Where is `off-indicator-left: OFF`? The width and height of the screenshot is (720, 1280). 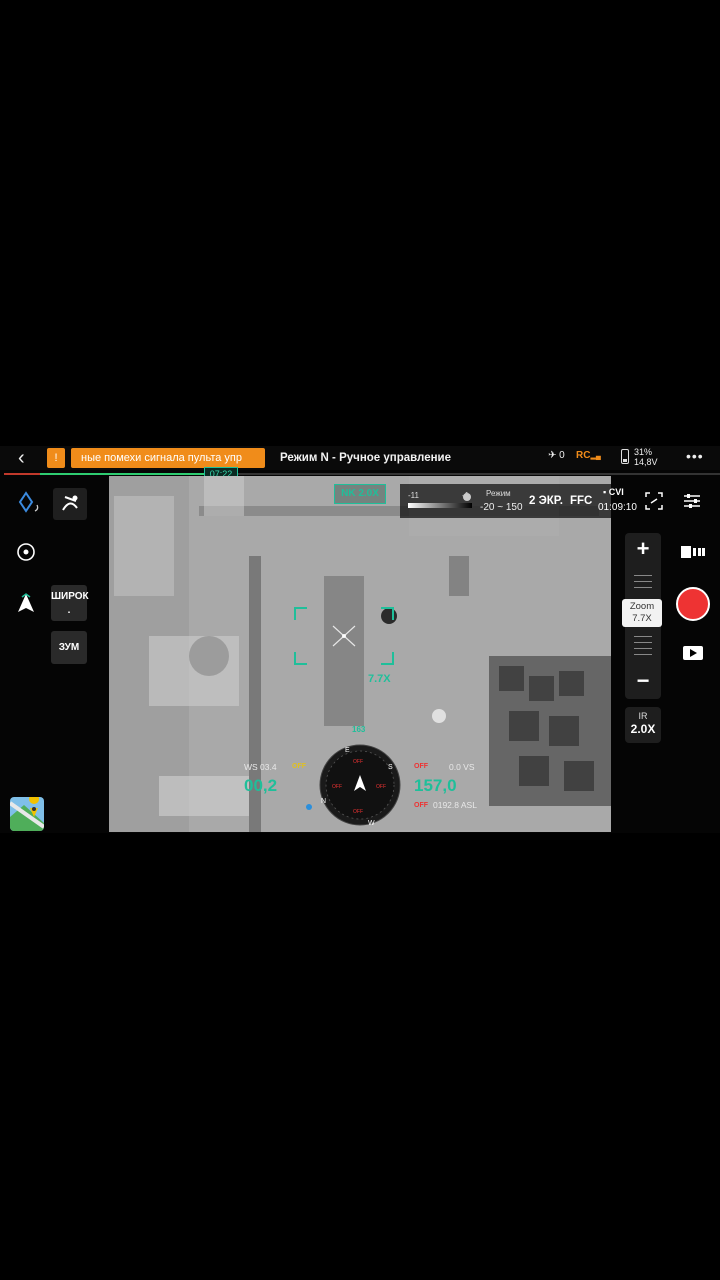
off-indicator-left: OFF is located at coordinates (299, 766).